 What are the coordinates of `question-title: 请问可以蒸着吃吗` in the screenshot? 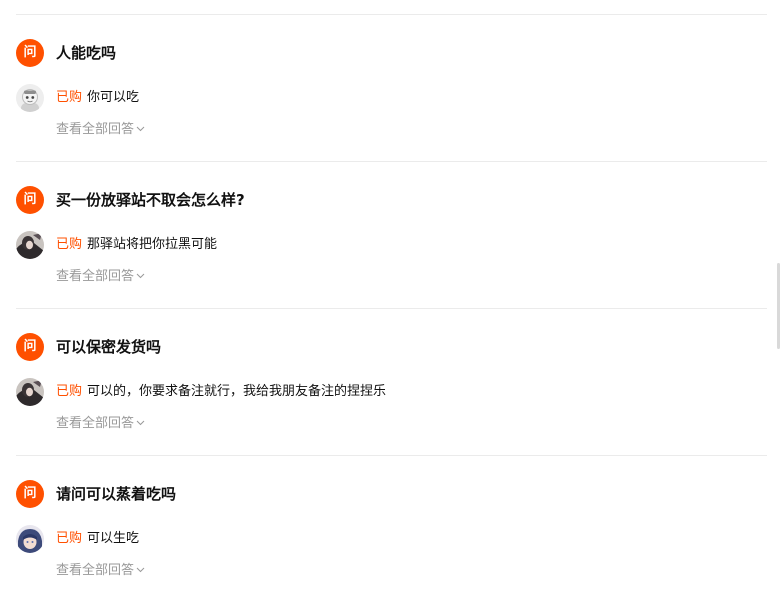 It's located at (116, 494).